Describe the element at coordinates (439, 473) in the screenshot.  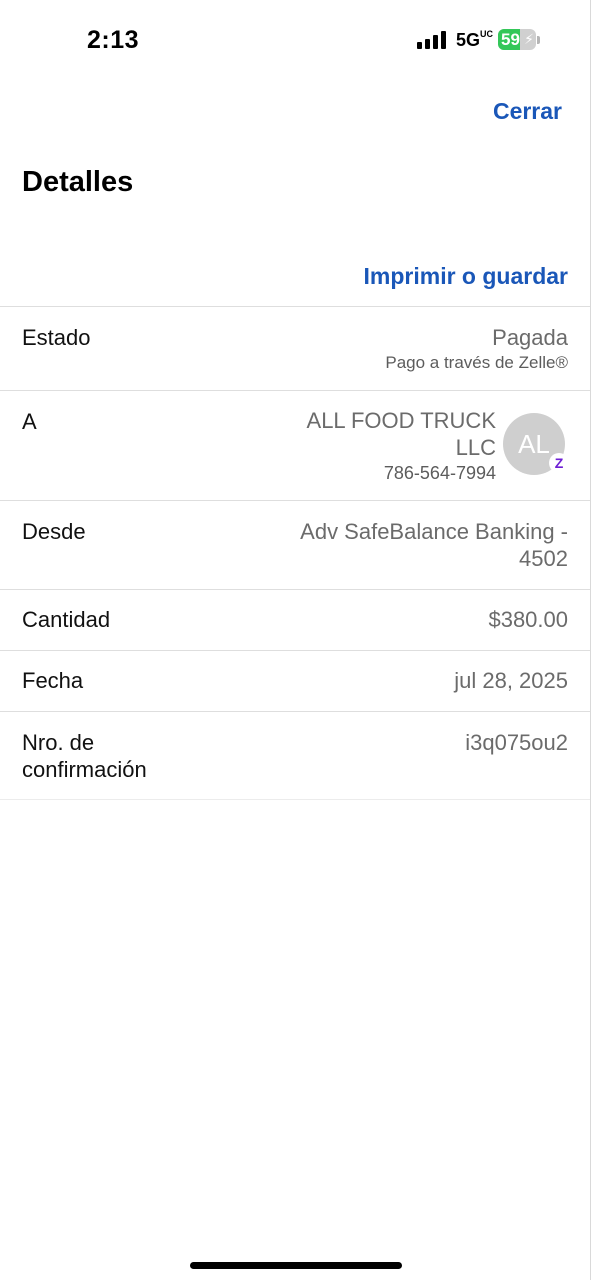
I see `recipient-phone: 786-564-7994` at that location.